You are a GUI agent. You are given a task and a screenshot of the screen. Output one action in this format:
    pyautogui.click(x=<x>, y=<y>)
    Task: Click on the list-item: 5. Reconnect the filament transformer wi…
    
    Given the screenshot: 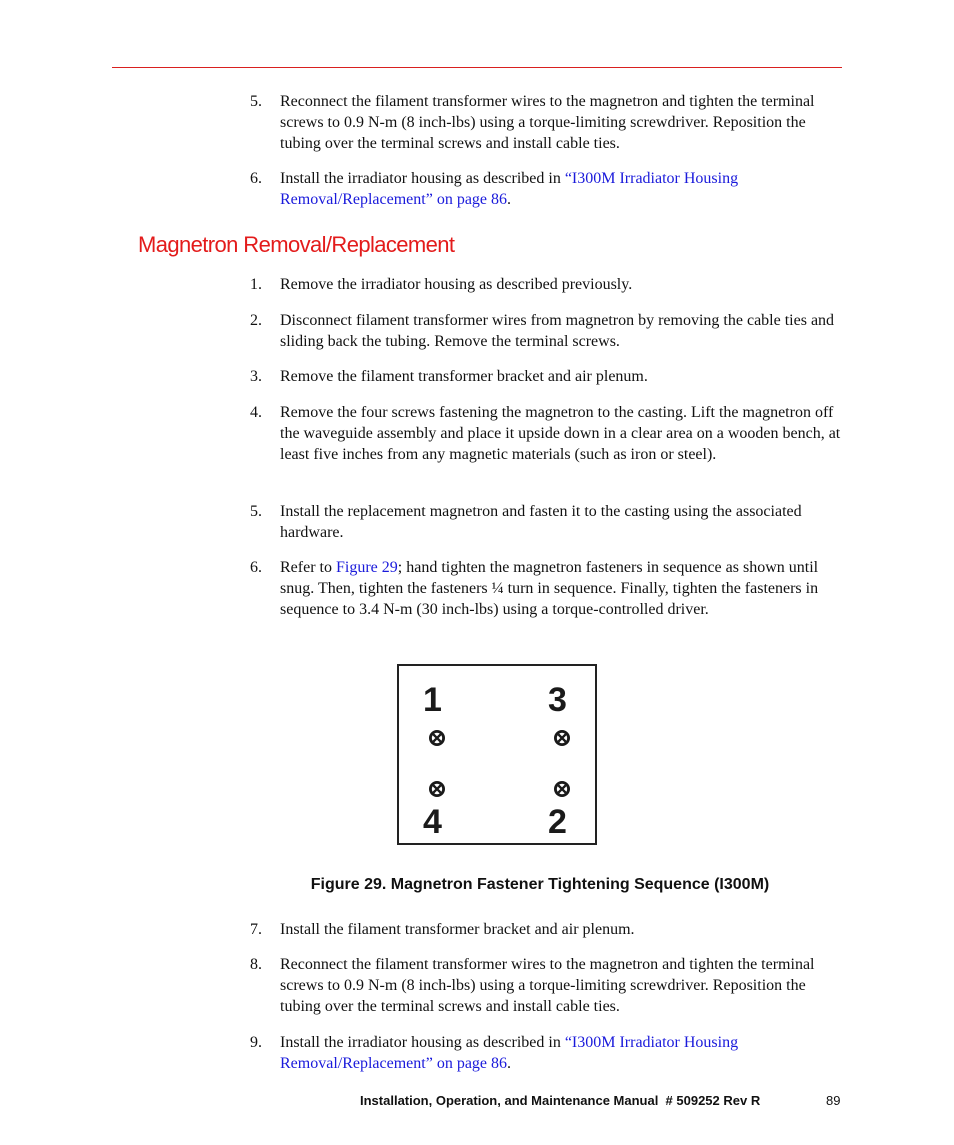 What is the action you would take?
    pyautogui.click(x=550, y=122)
    